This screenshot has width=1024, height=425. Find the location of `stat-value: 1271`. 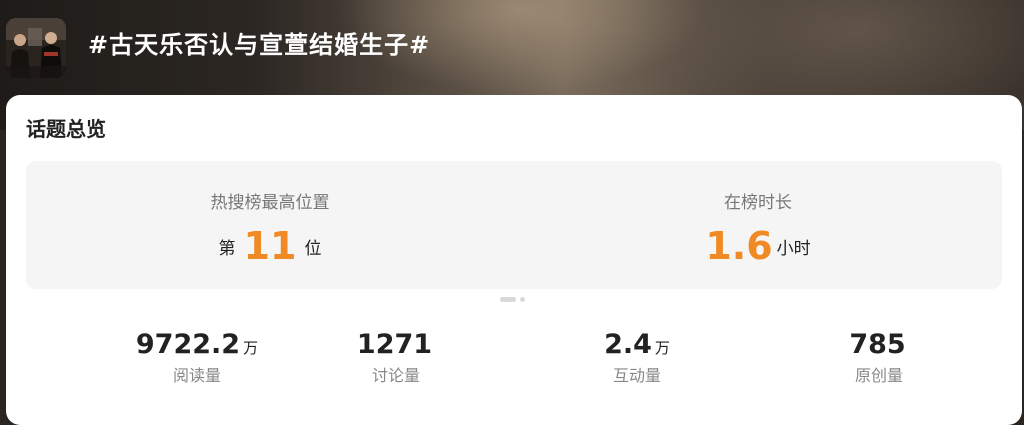

stat-value: 1271 is located at coordinates (394, 344).